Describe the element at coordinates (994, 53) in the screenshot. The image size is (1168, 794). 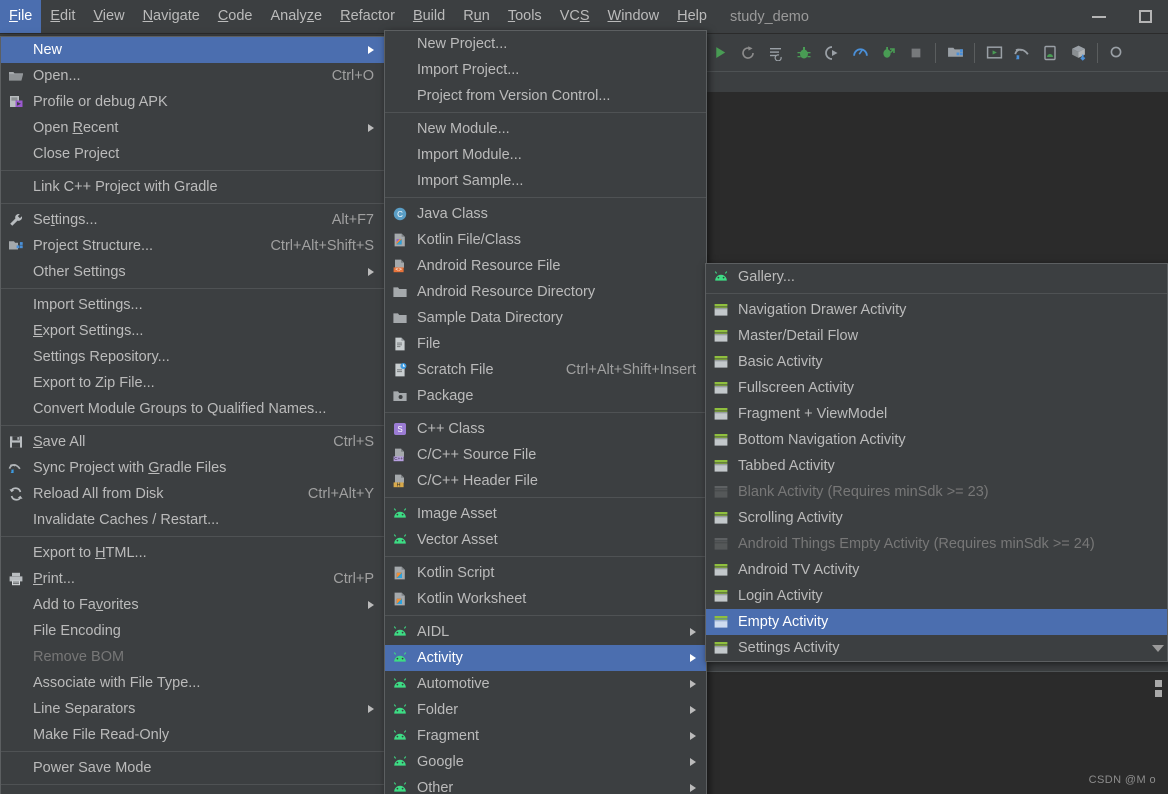
I see `avd-manager-icon` at that location.